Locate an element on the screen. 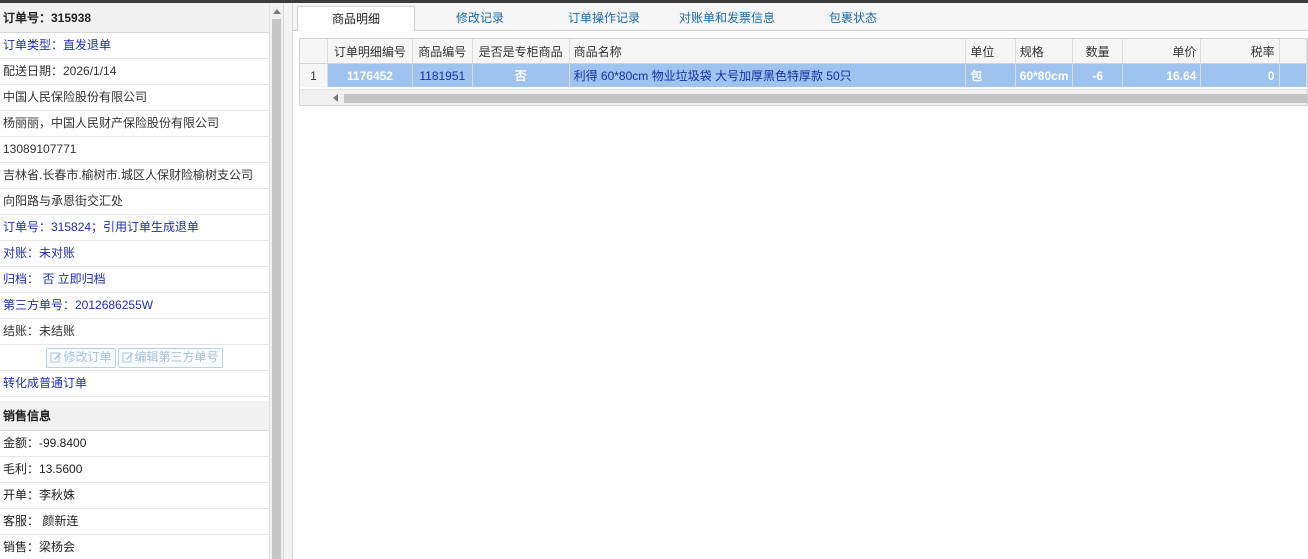 This screenshot has width=1308, height=559. archive-status: 归档： 否 立即归档 is located at coordinates (134, 280).